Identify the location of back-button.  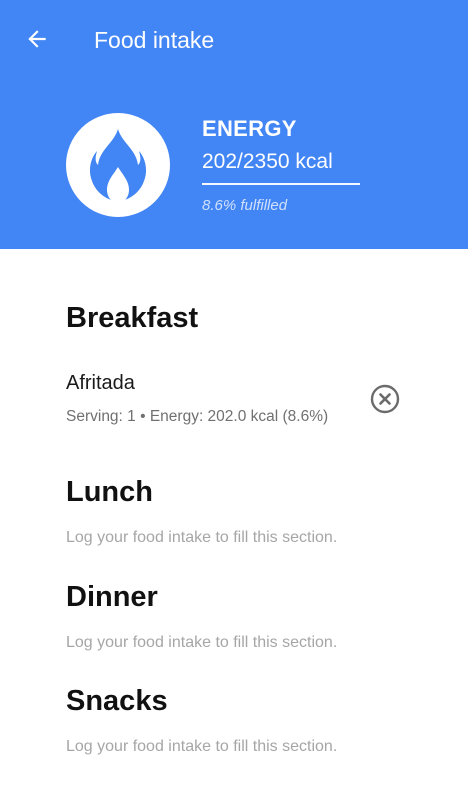
(37, 39).